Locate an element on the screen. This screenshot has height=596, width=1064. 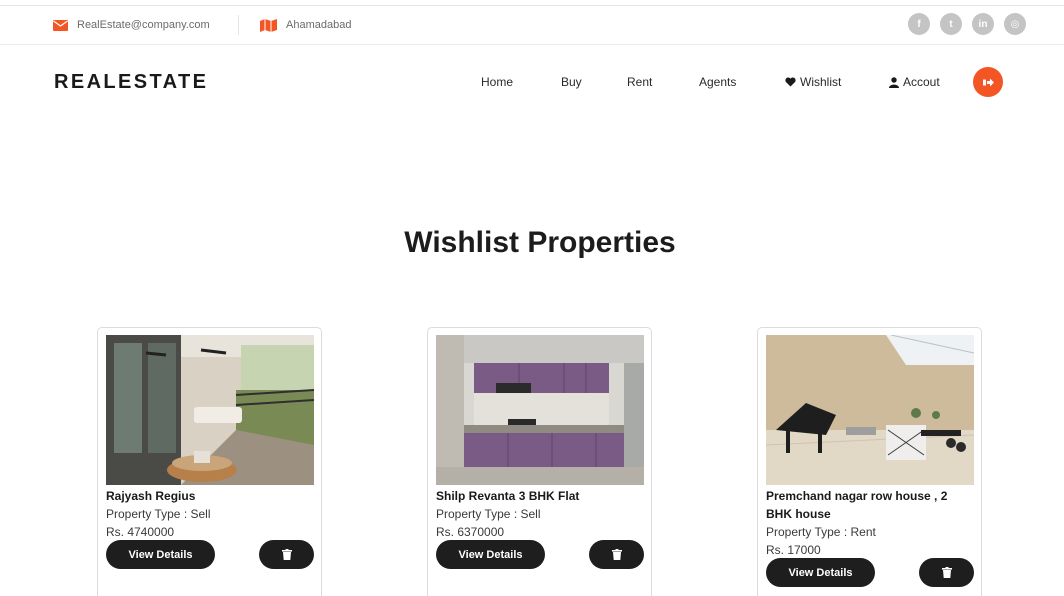
property-price: Rs. 17000 is located at coordinates (793, 550).